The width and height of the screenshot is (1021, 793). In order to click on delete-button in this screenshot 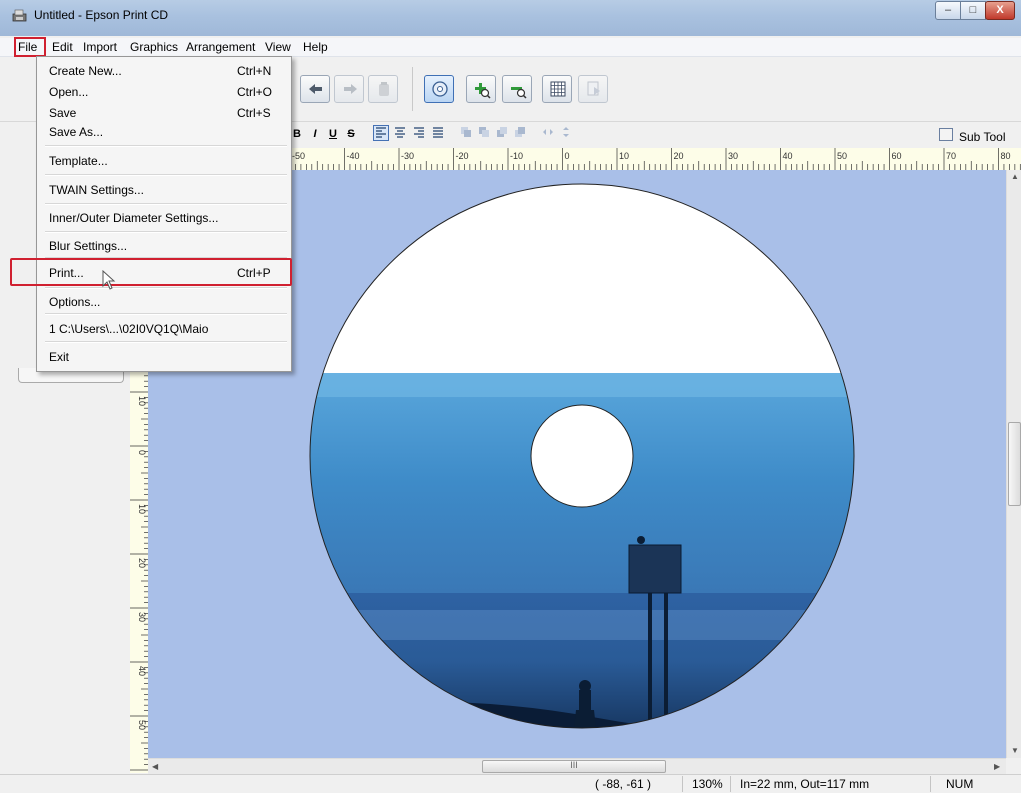, I will do `click(383, 89)`.